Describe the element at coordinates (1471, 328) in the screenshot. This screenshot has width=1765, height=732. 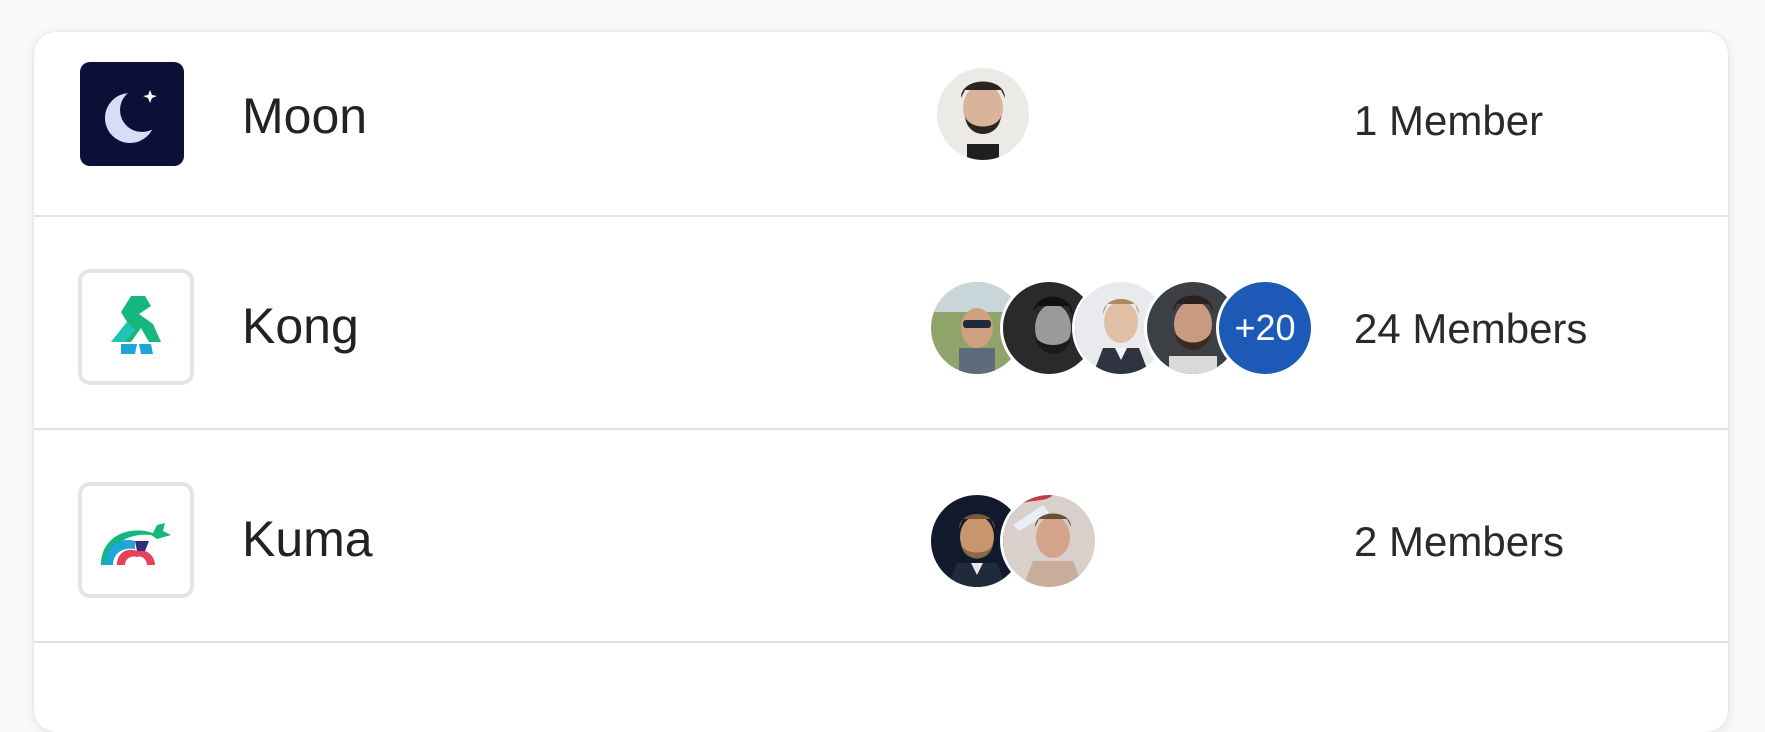
I see `member-count: 24 Members` at that location.